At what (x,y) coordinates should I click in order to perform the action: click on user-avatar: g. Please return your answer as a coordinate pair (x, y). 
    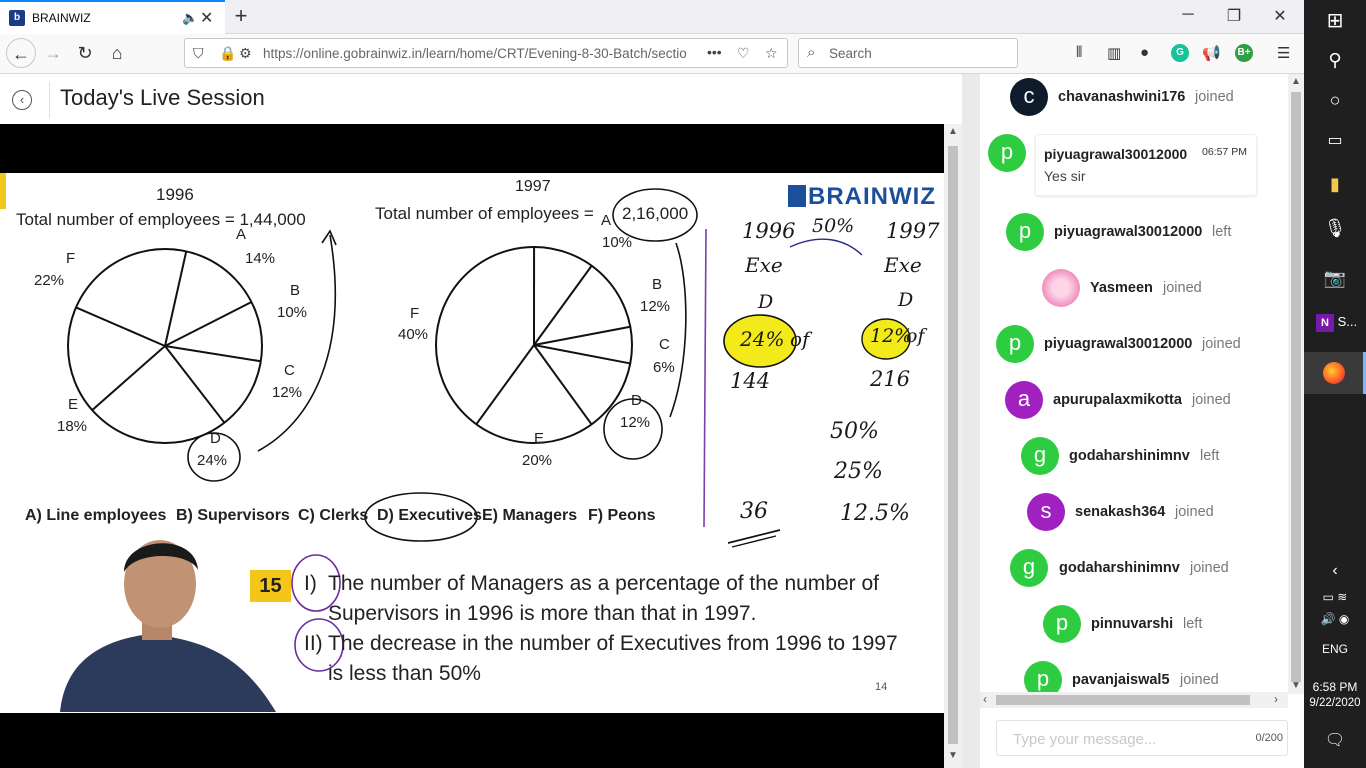
    Looking at the image, I should click on (1040, 456).